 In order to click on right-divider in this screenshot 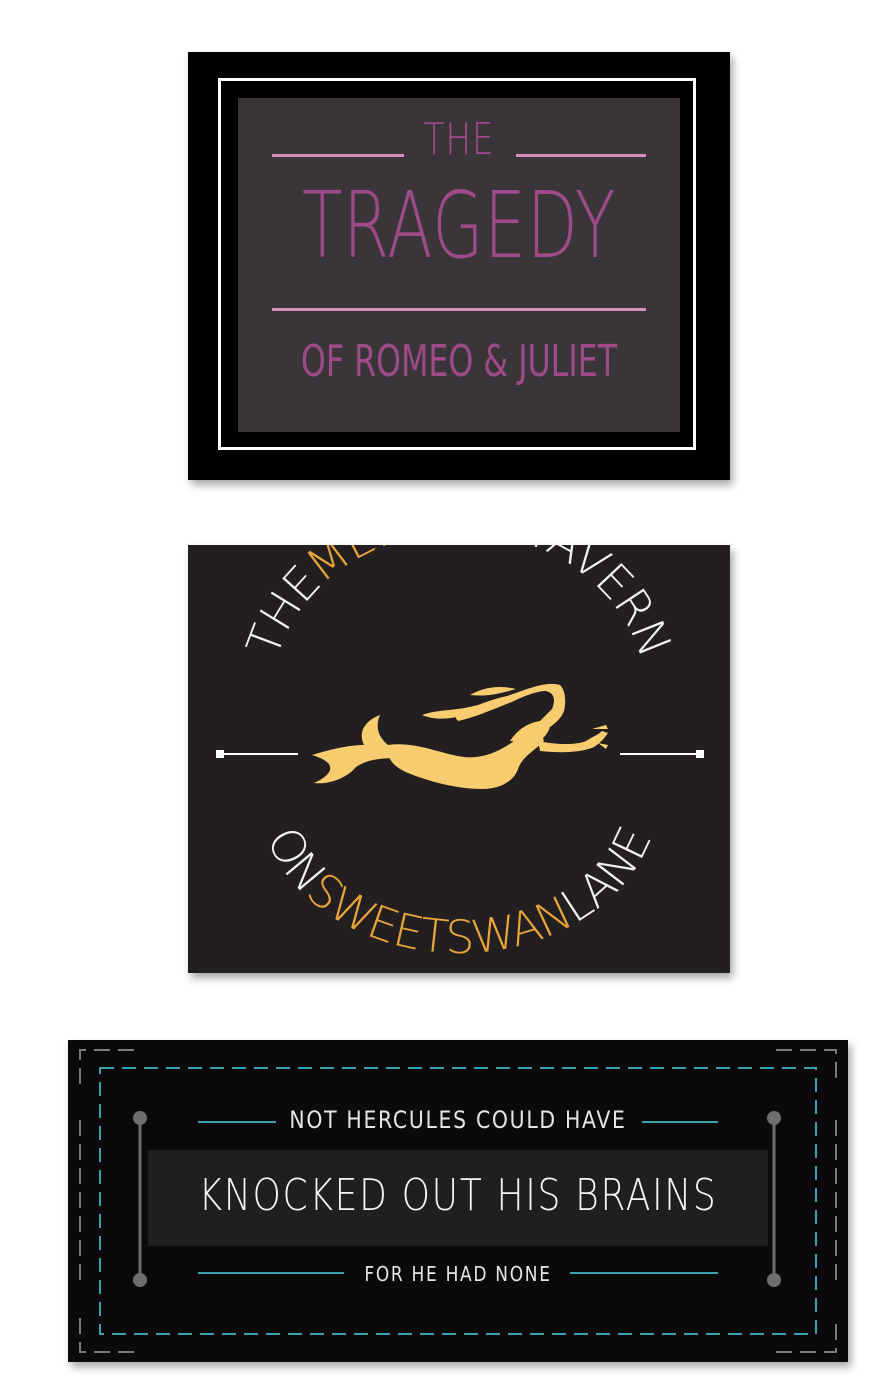, I will do `click(662, 754)`.